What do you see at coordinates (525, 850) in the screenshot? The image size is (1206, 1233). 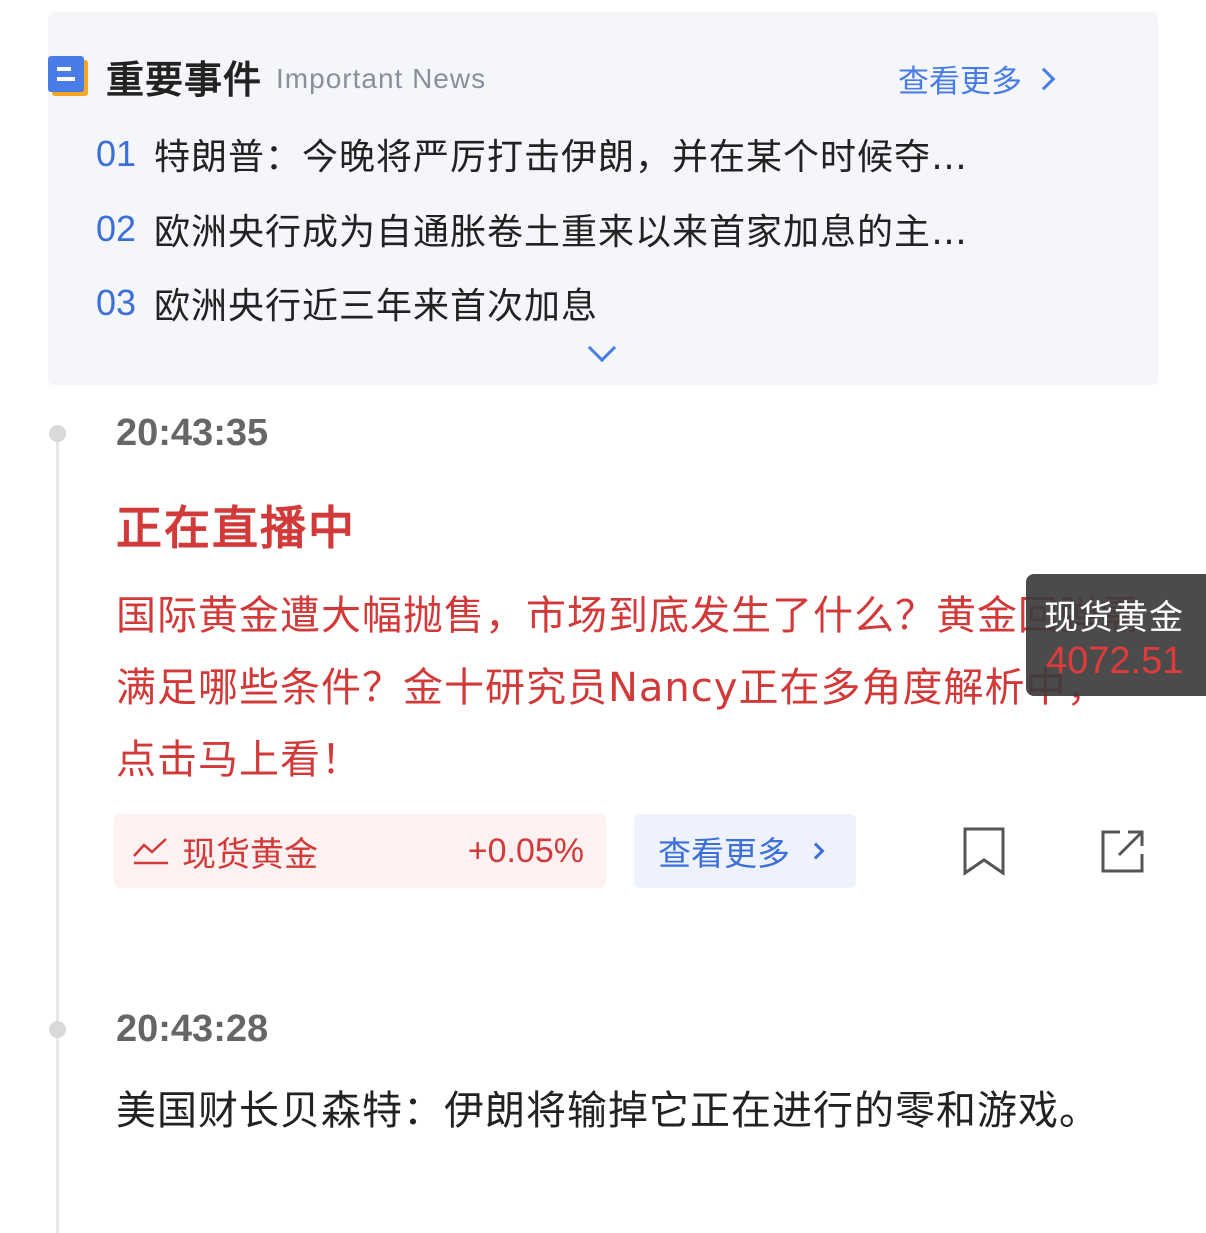 I see `asset-change: +0.05%` at bounding box center [525, 850].